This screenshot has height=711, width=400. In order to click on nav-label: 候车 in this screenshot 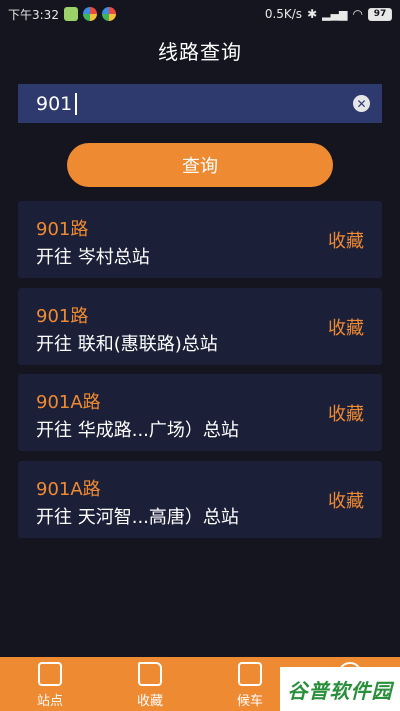, I will do `click(249, 701)`.